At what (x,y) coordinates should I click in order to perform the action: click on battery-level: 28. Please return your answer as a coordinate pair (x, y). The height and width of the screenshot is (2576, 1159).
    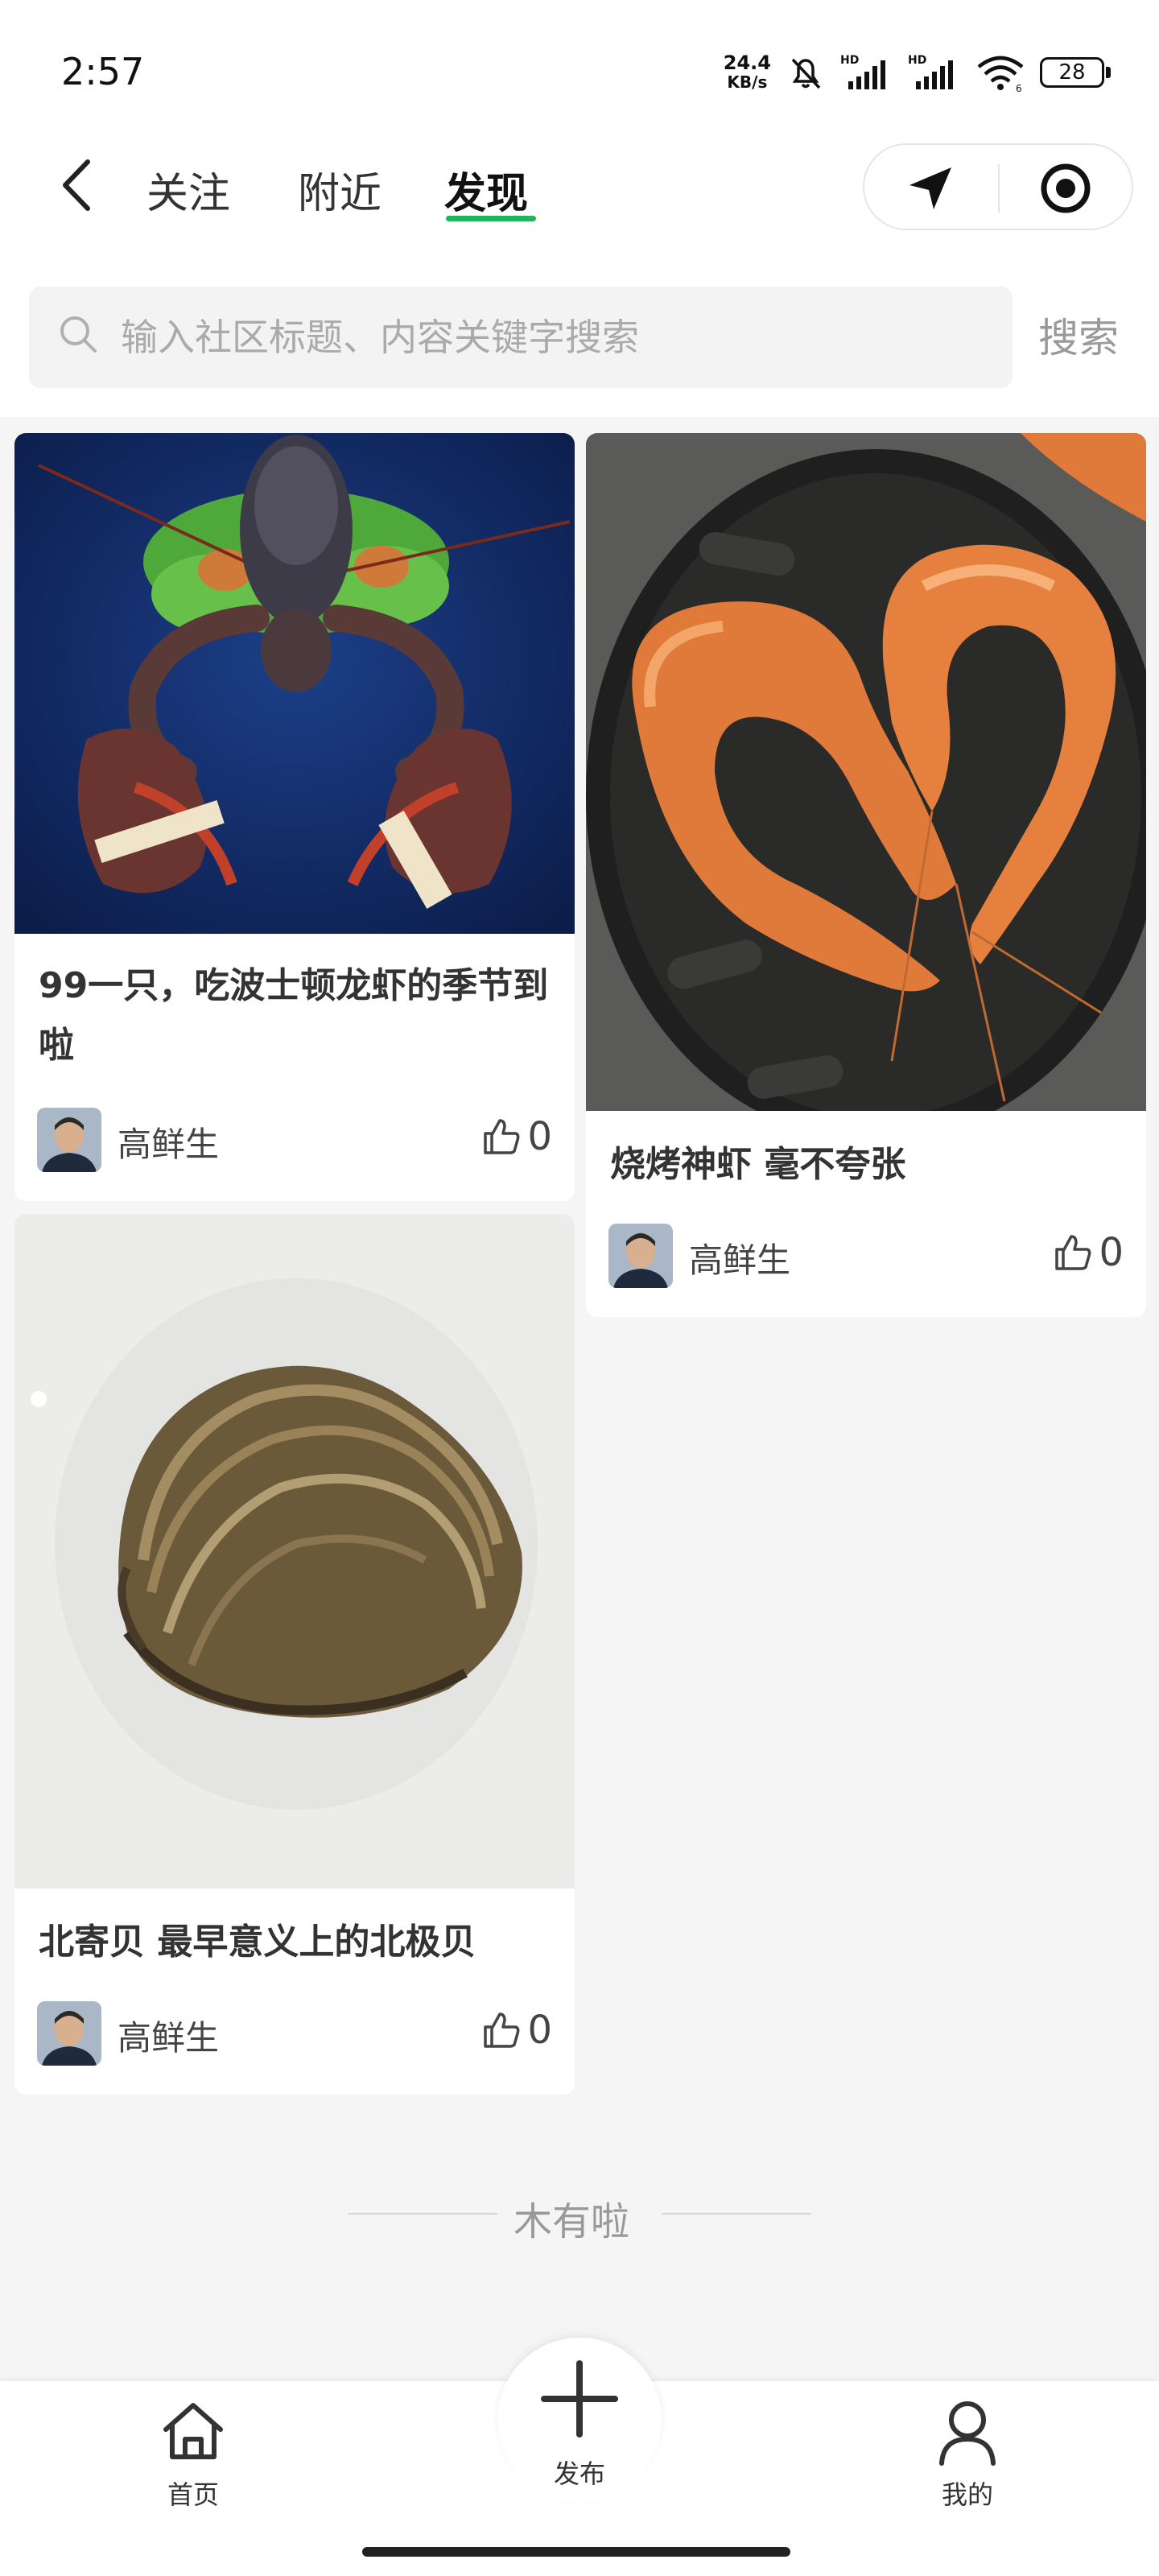
    Looking at the image, I should click on (1072, 72).